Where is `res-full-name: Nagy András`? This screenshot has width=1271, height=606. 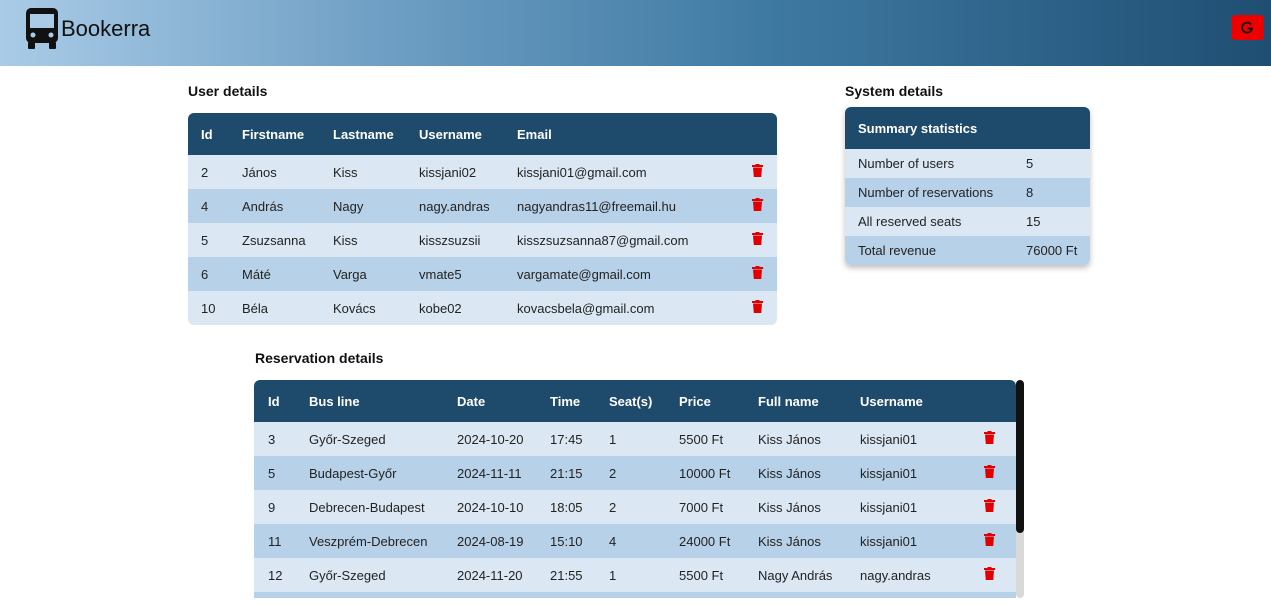 res-full-name: Nagy András is located at coordinates (795, 575).